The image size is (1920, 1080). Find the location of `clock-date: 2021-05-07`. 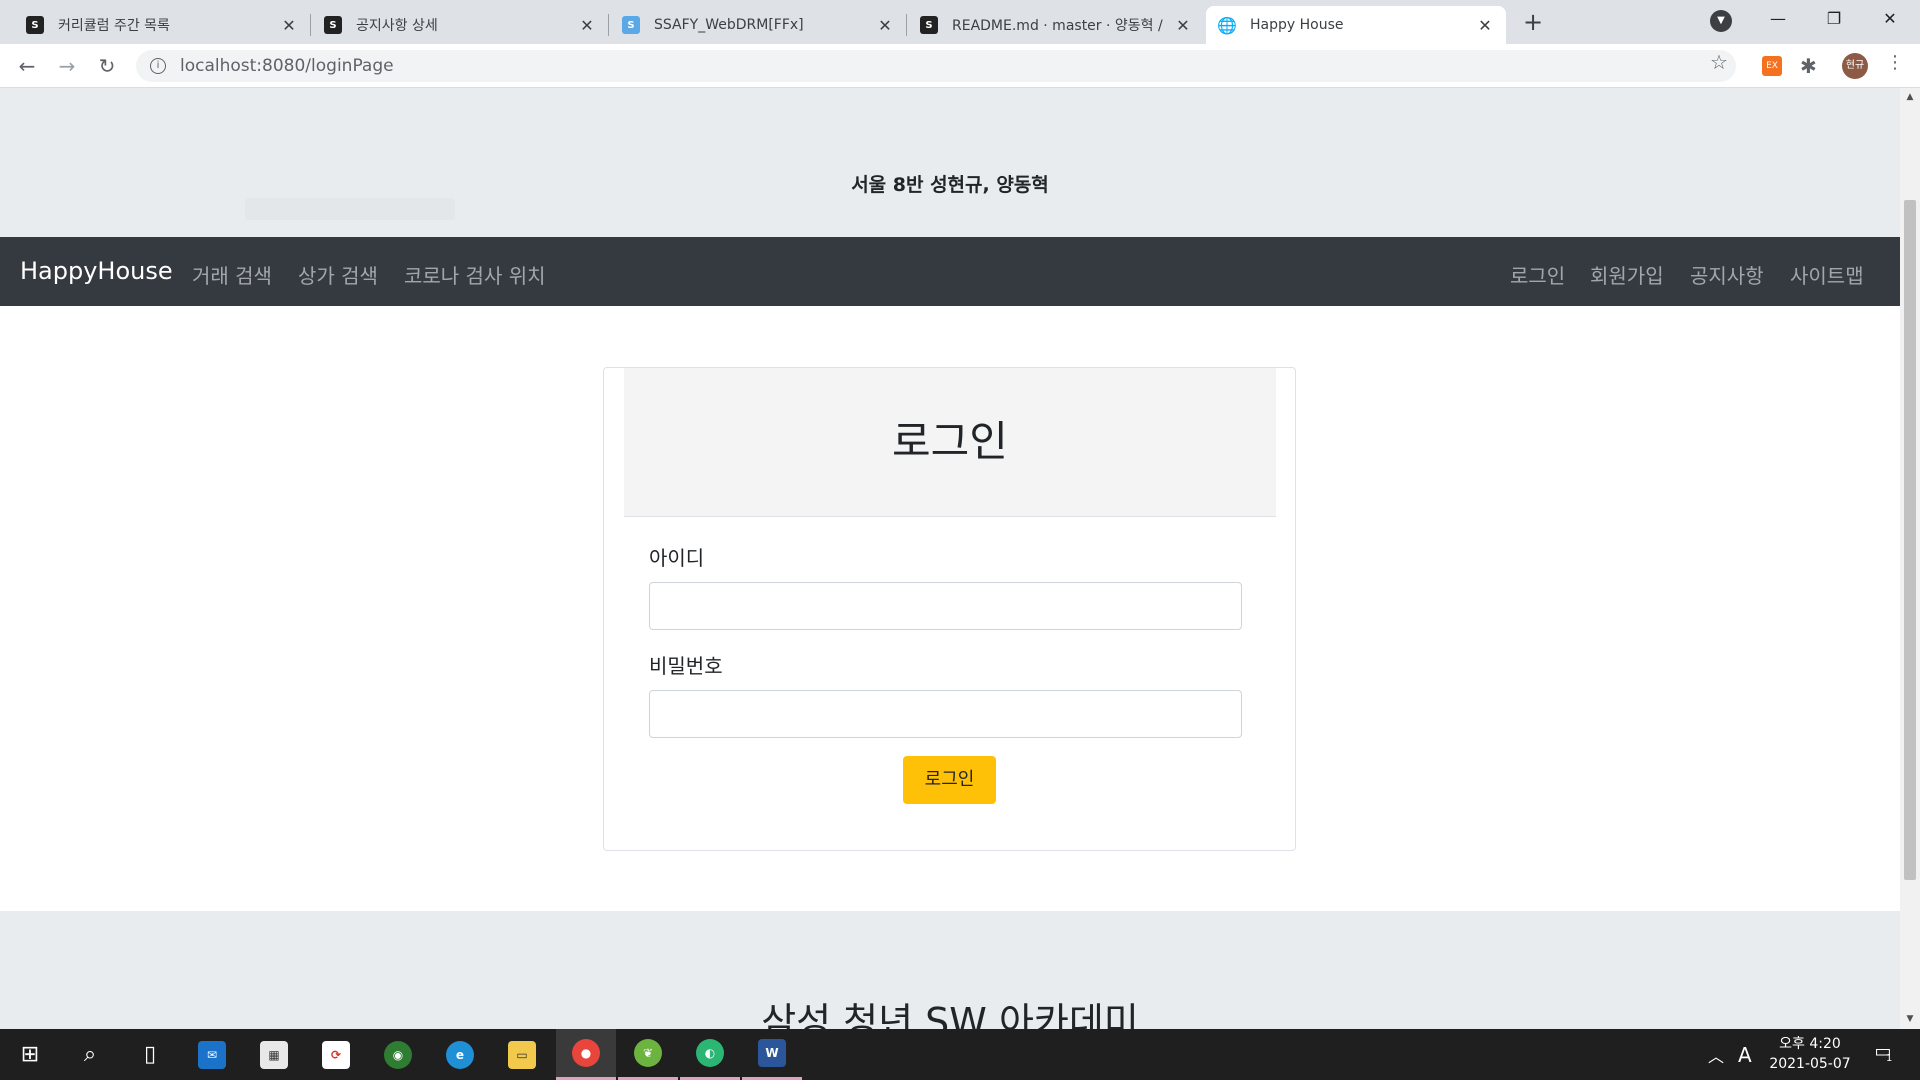

clock-date: 2021-05-07 is located at coordinates (1810, 1064).